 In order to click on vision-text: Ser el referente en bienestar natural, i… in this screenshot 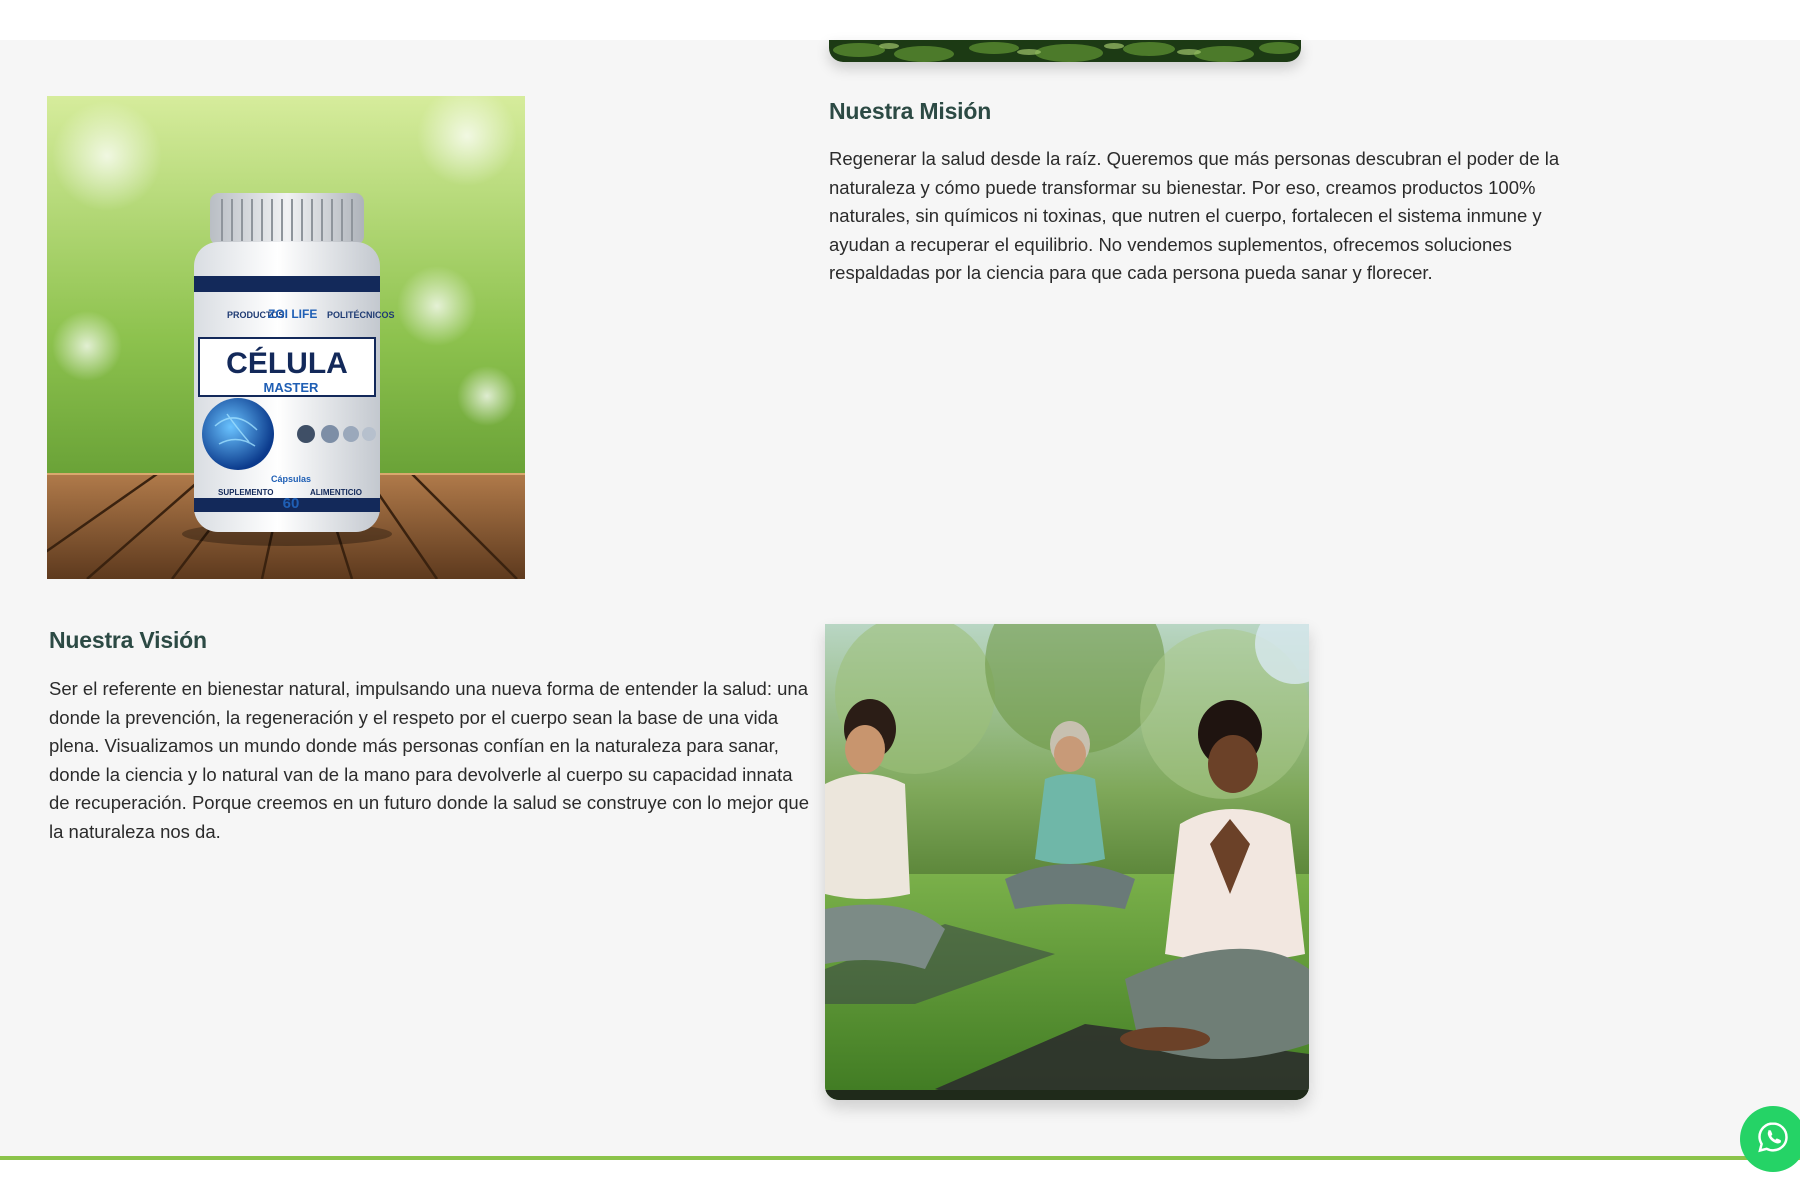, I will do `click(429, 760)`.